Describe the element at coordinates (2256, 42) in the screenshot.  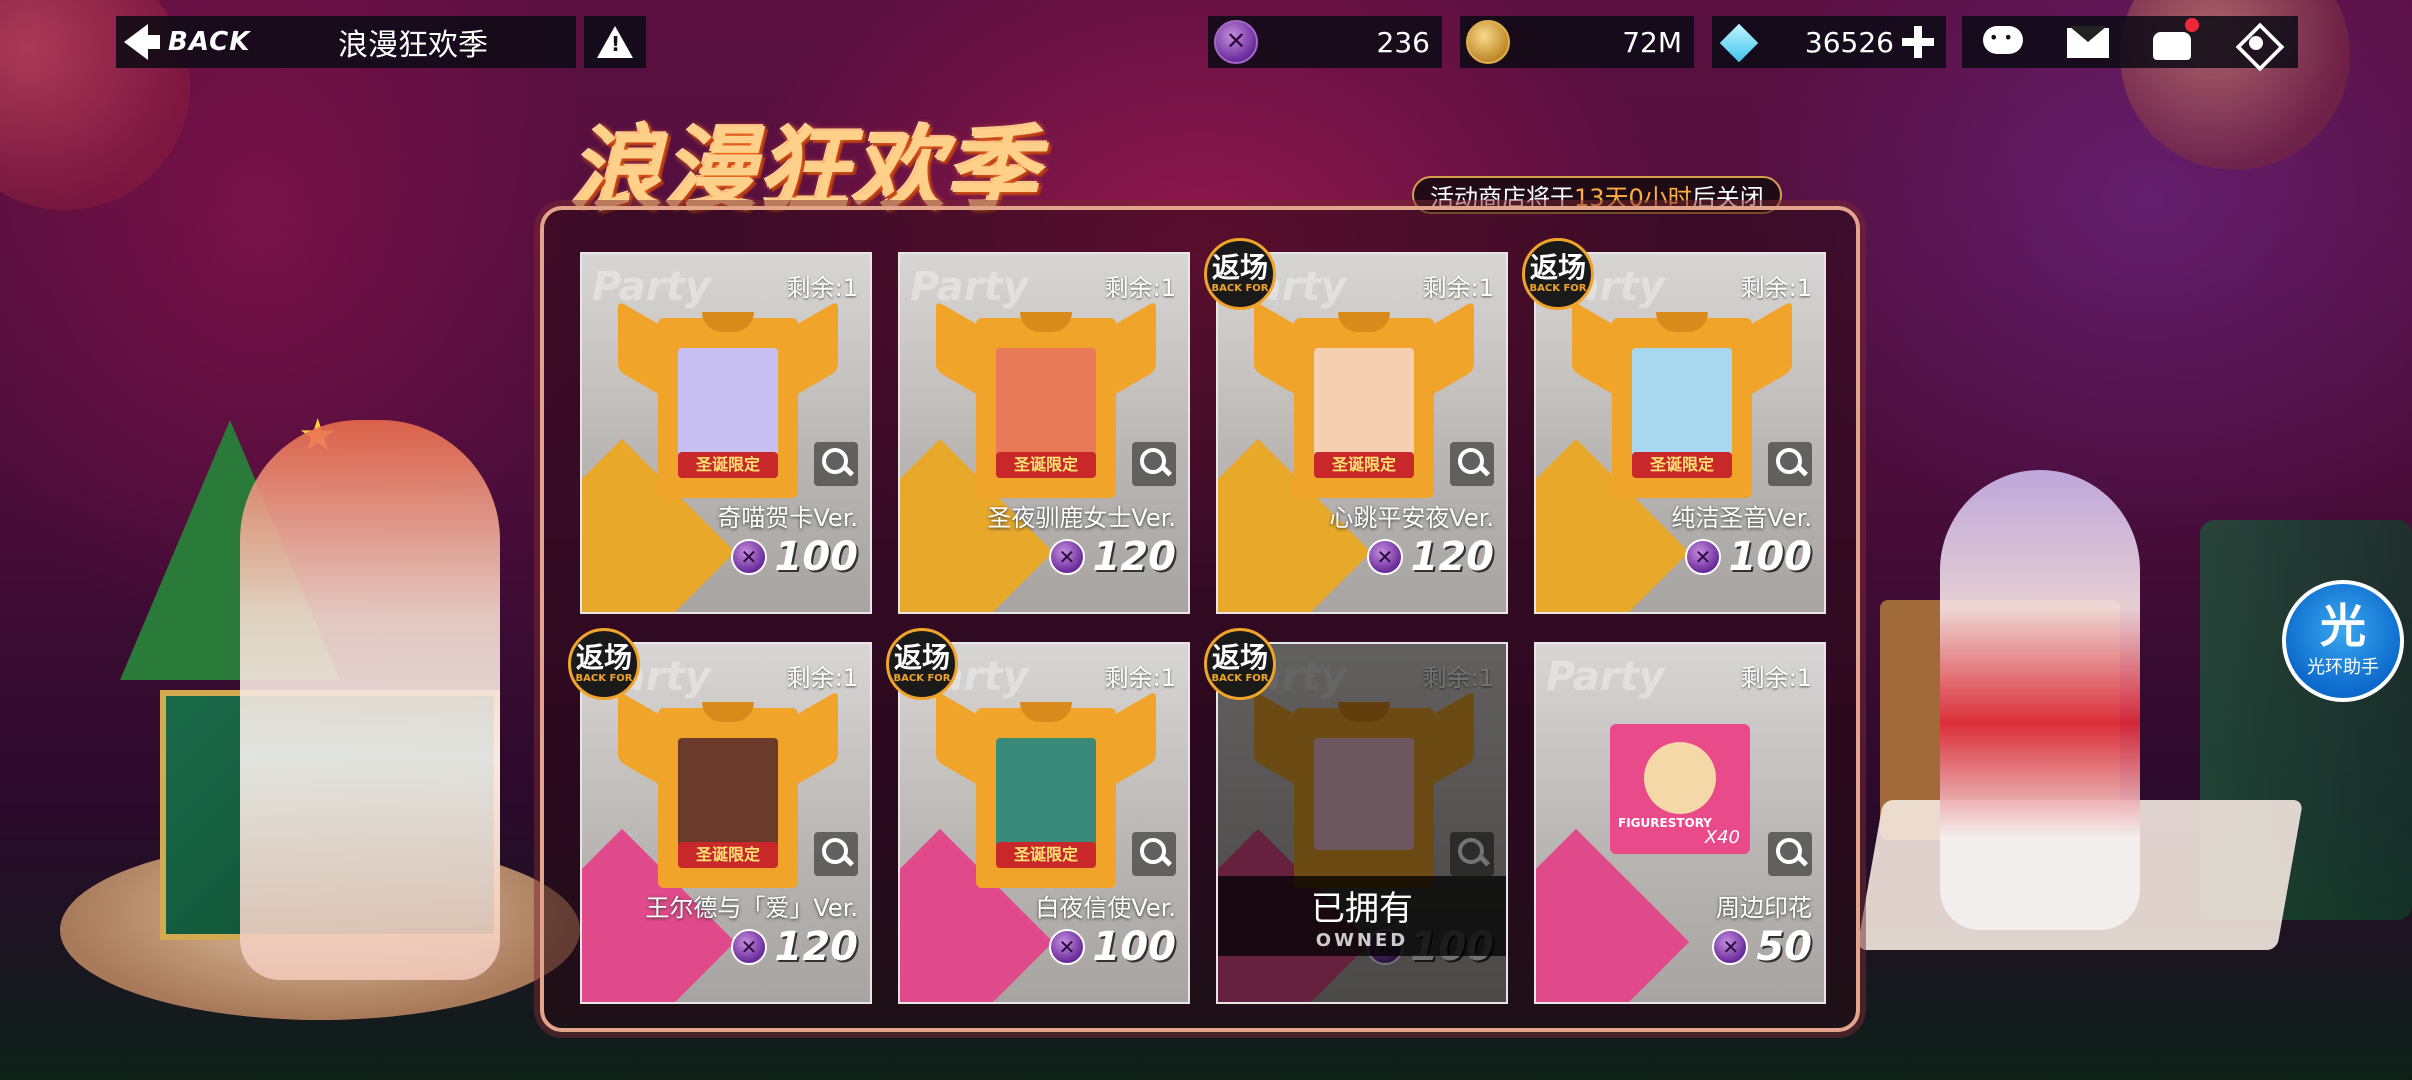
I see `home-icon` at that location.